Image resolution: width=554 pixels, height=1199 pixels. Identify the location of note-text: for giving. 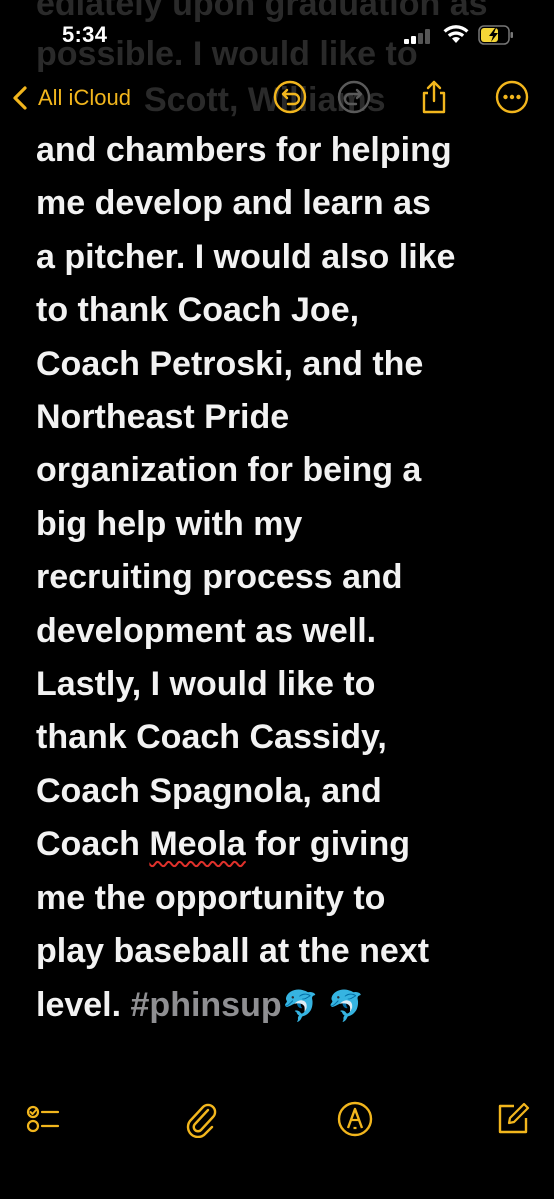
(328, 844).